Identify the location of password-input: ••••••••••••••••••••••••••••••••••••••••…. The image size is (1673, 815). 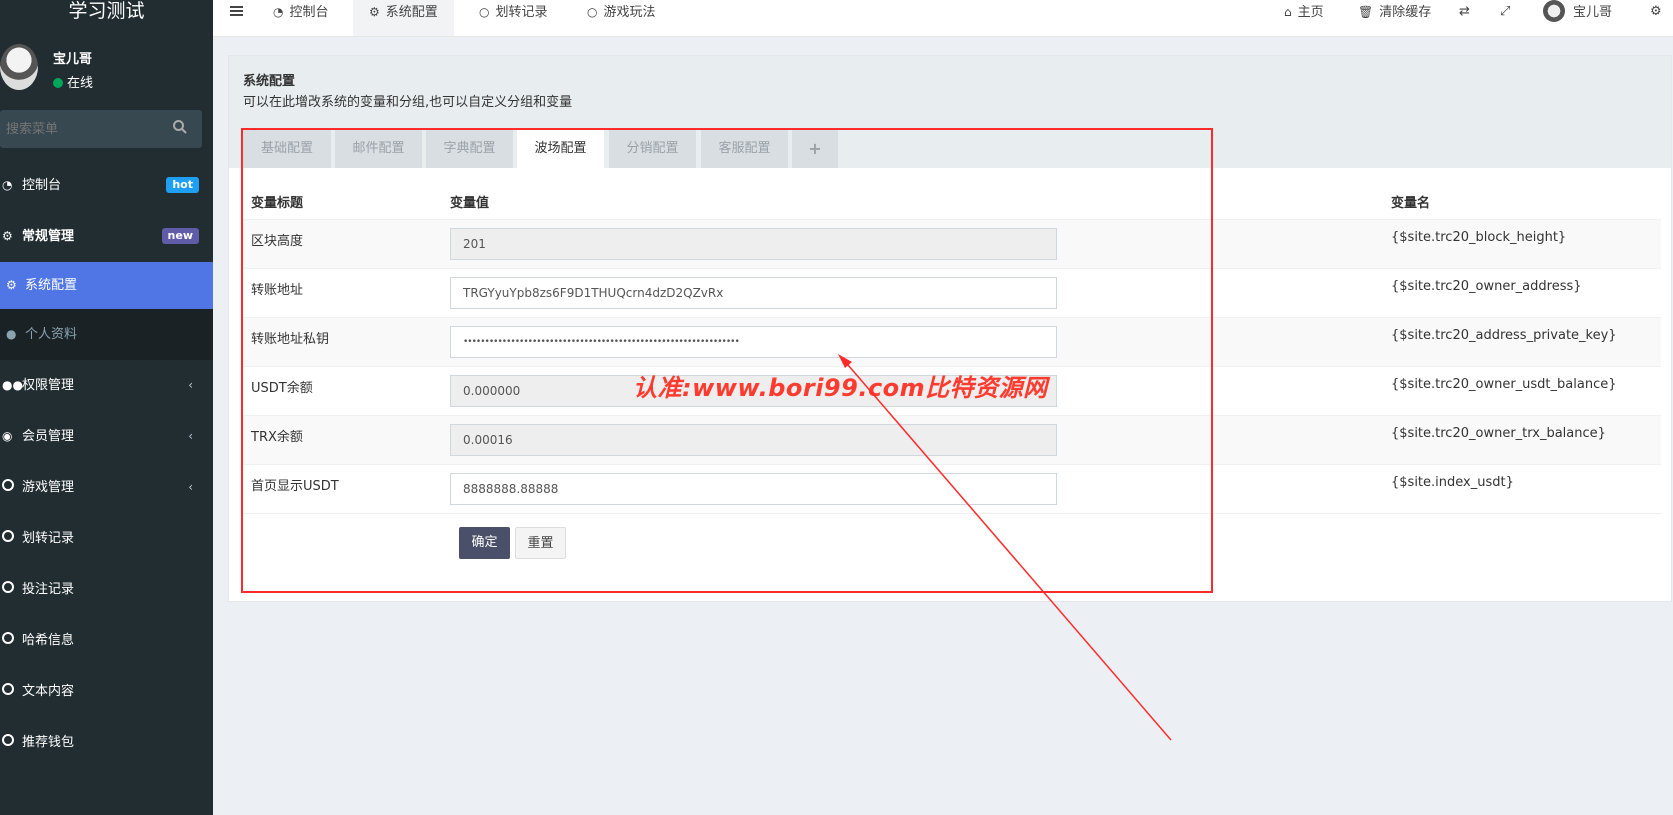
(753, 342).